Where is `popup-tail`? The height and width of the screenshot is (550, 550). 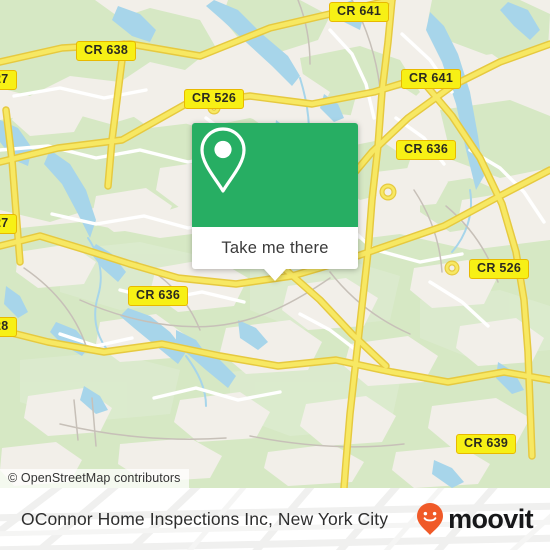
popup-tail is located at coordinates (275, 275).